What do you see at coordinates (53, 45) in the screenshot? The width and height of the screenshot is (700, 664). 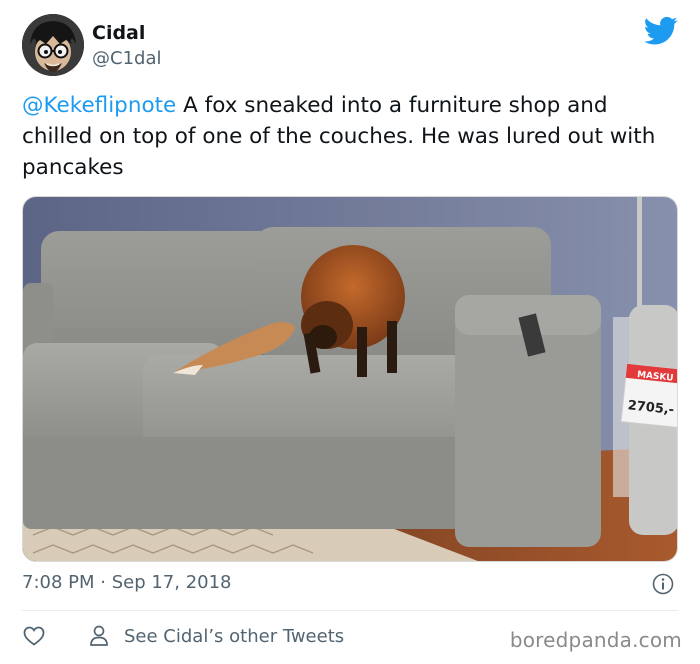 I see `avatar` at bounding box center [53, 45].